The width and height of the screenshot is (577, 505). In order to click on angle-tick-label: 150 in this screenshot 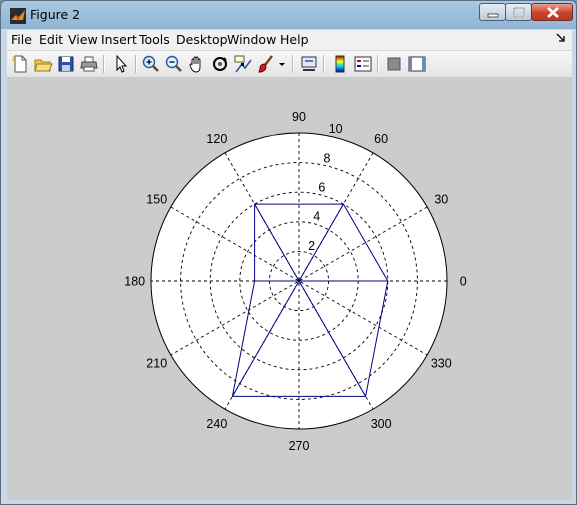, I will do `click(156, 199)`.